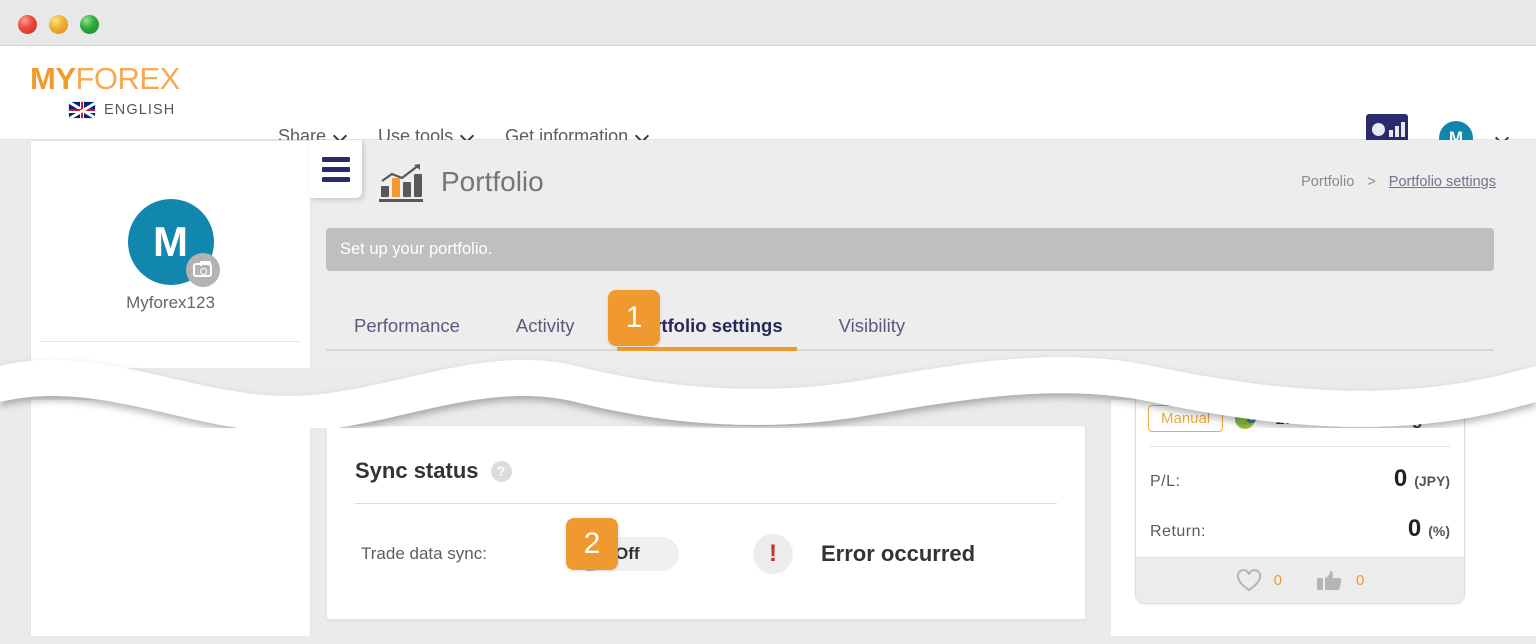  What do you see at coordinates (1327, 182) in the screenshot?
I see `breadcrumb-parent: Portfolio` at bounding box center [1327, 182].